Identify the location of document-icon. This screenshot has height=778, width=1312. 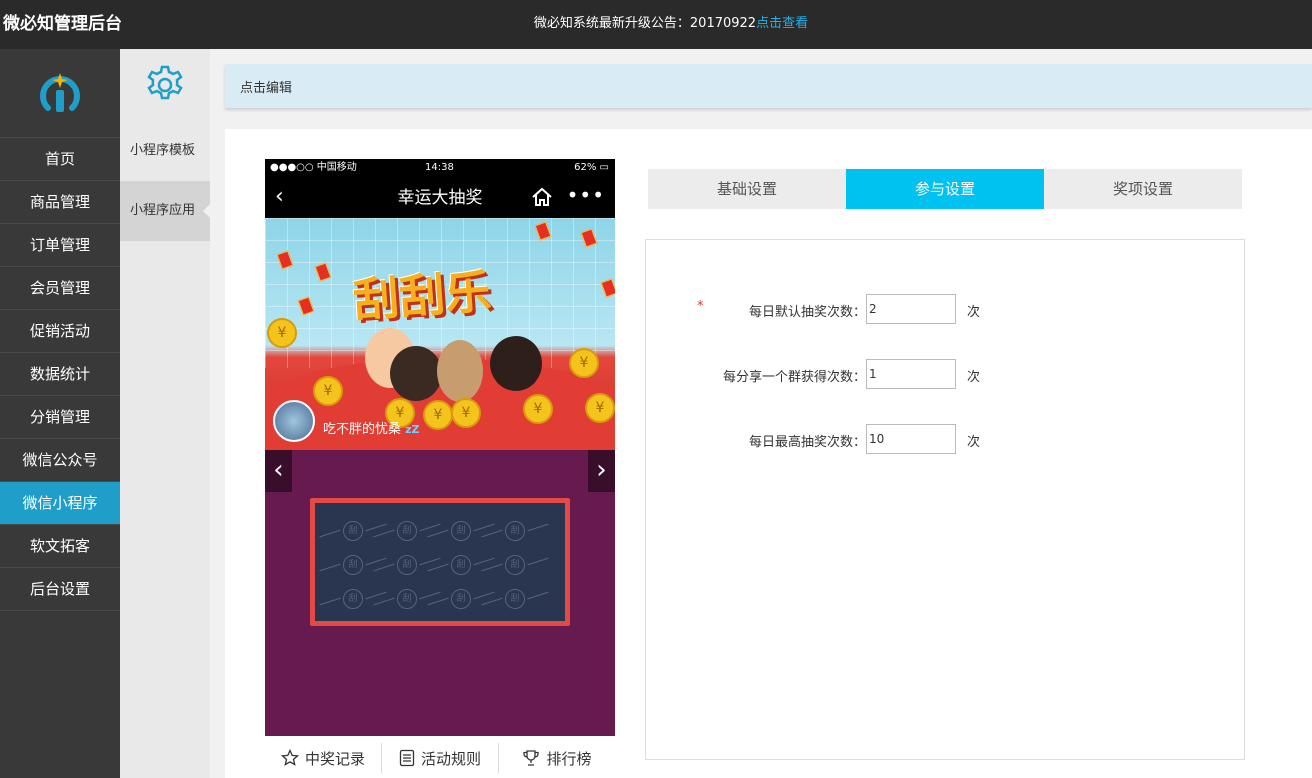
(407, 758).